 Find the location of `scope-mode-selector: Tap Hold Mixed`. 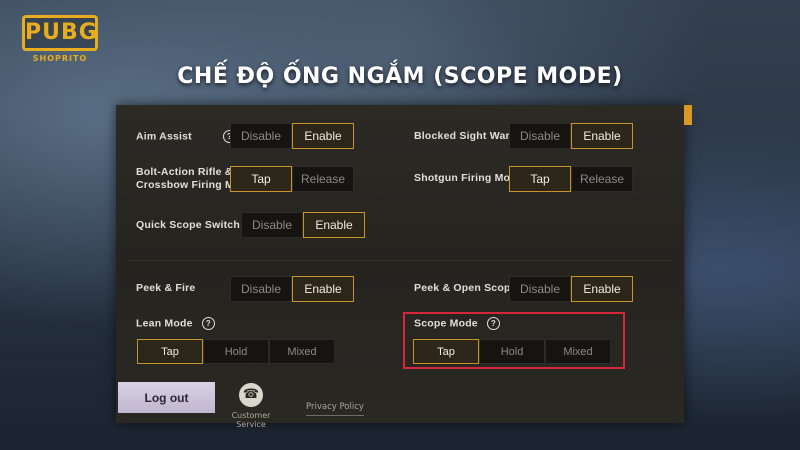

scope-mode-selector: Tap Hold Mixed is located at coordinates (512, 352).